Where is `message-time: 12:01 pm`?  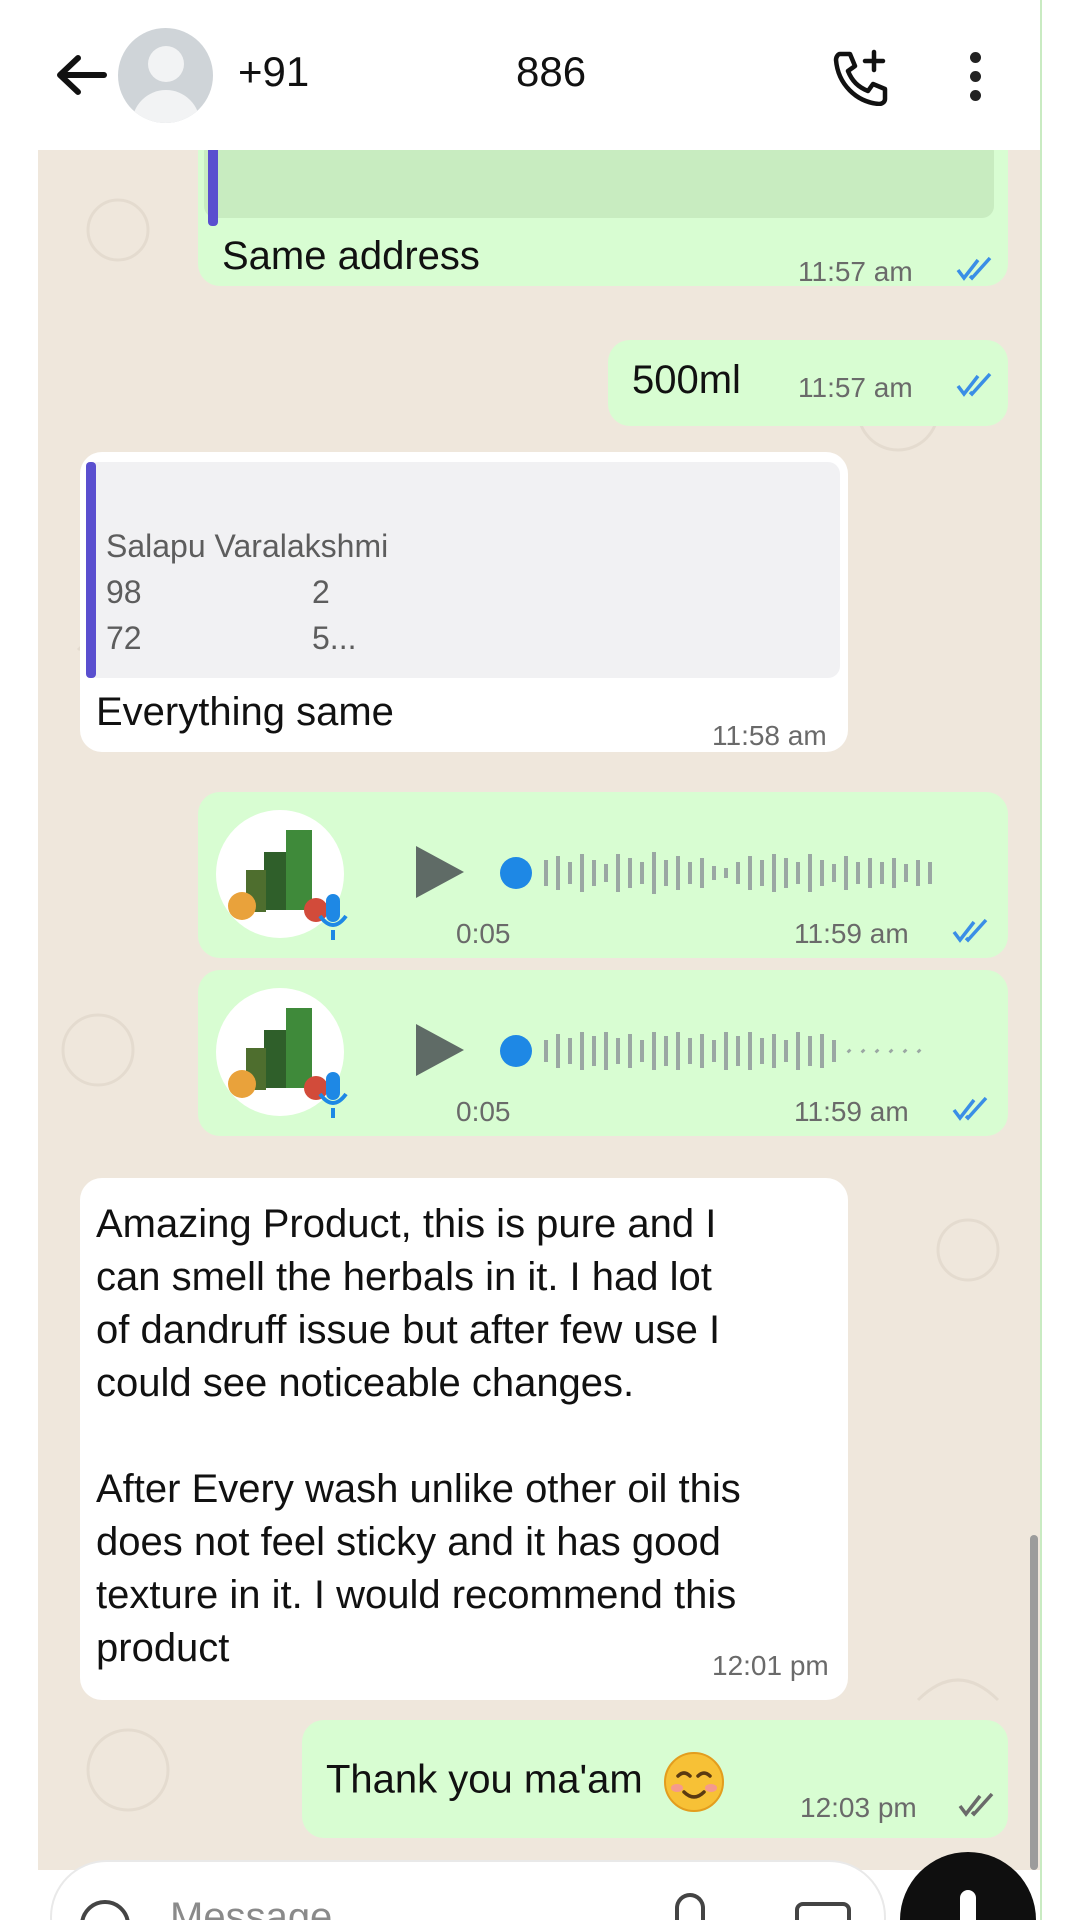 message-time: 12:01 pm is located at coordinates (770, 1665).